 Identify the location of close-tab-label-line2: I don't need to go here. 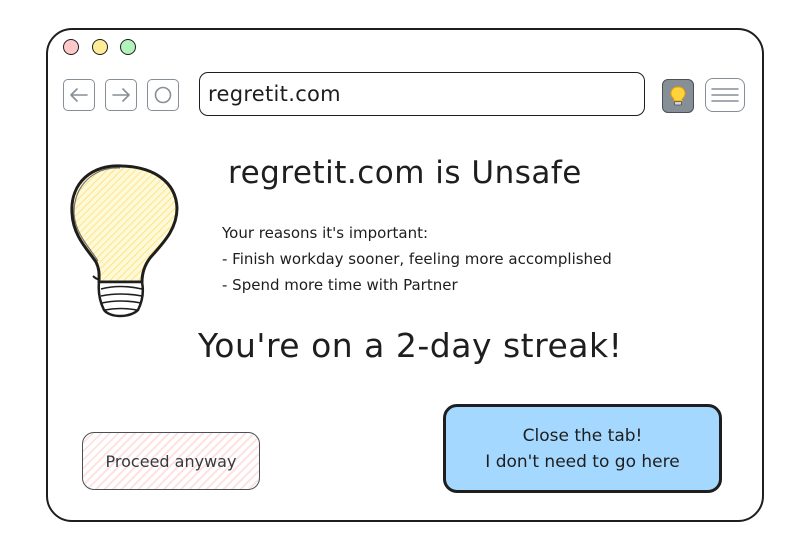
(582, 461).